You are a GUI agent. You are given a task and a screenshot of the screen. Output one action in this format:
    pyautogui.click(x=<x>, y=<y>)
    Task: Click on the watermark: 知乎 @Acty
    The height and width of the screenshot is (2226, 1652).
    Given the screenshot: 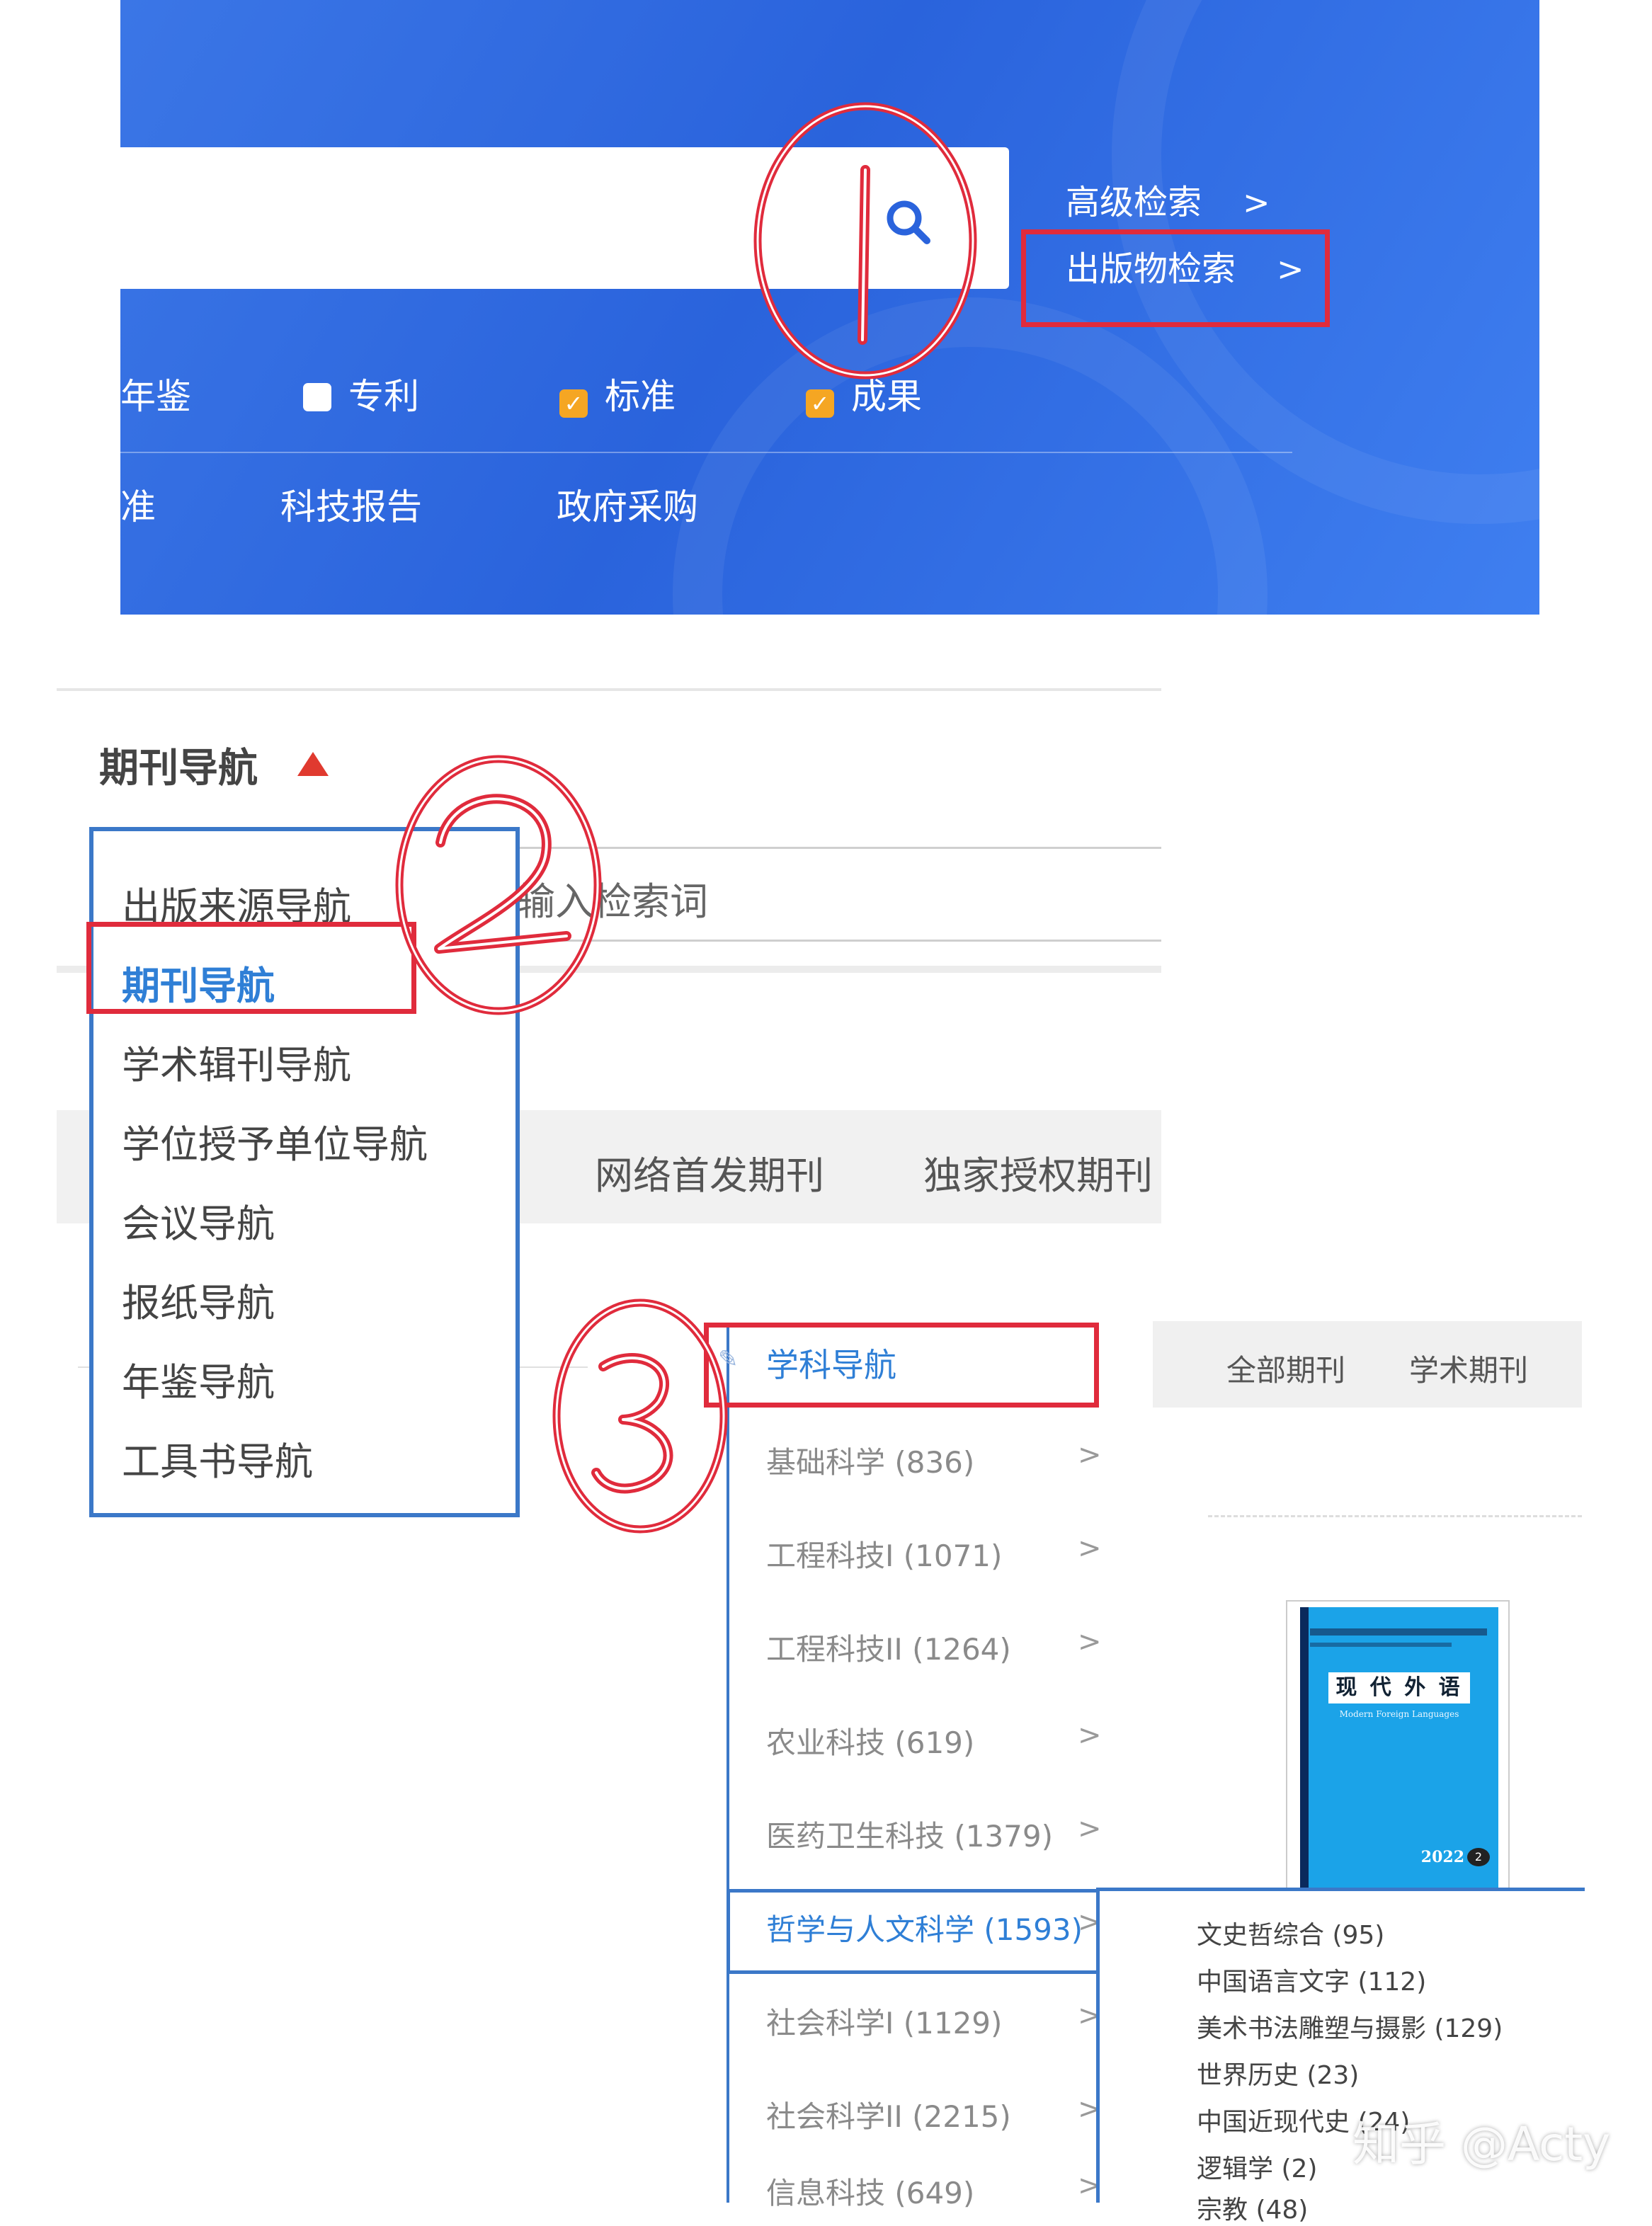 What is the action you would take?
    pyautogui.click(x=1481, y=2144)
    